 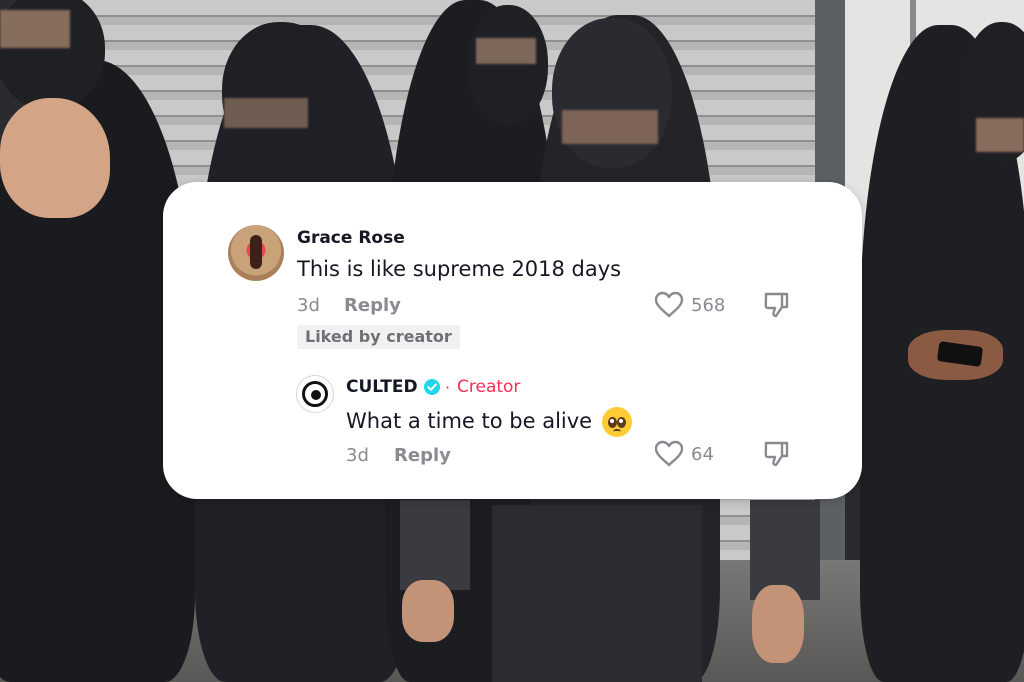 I want to click on trousers, so click(x=597, y=593).